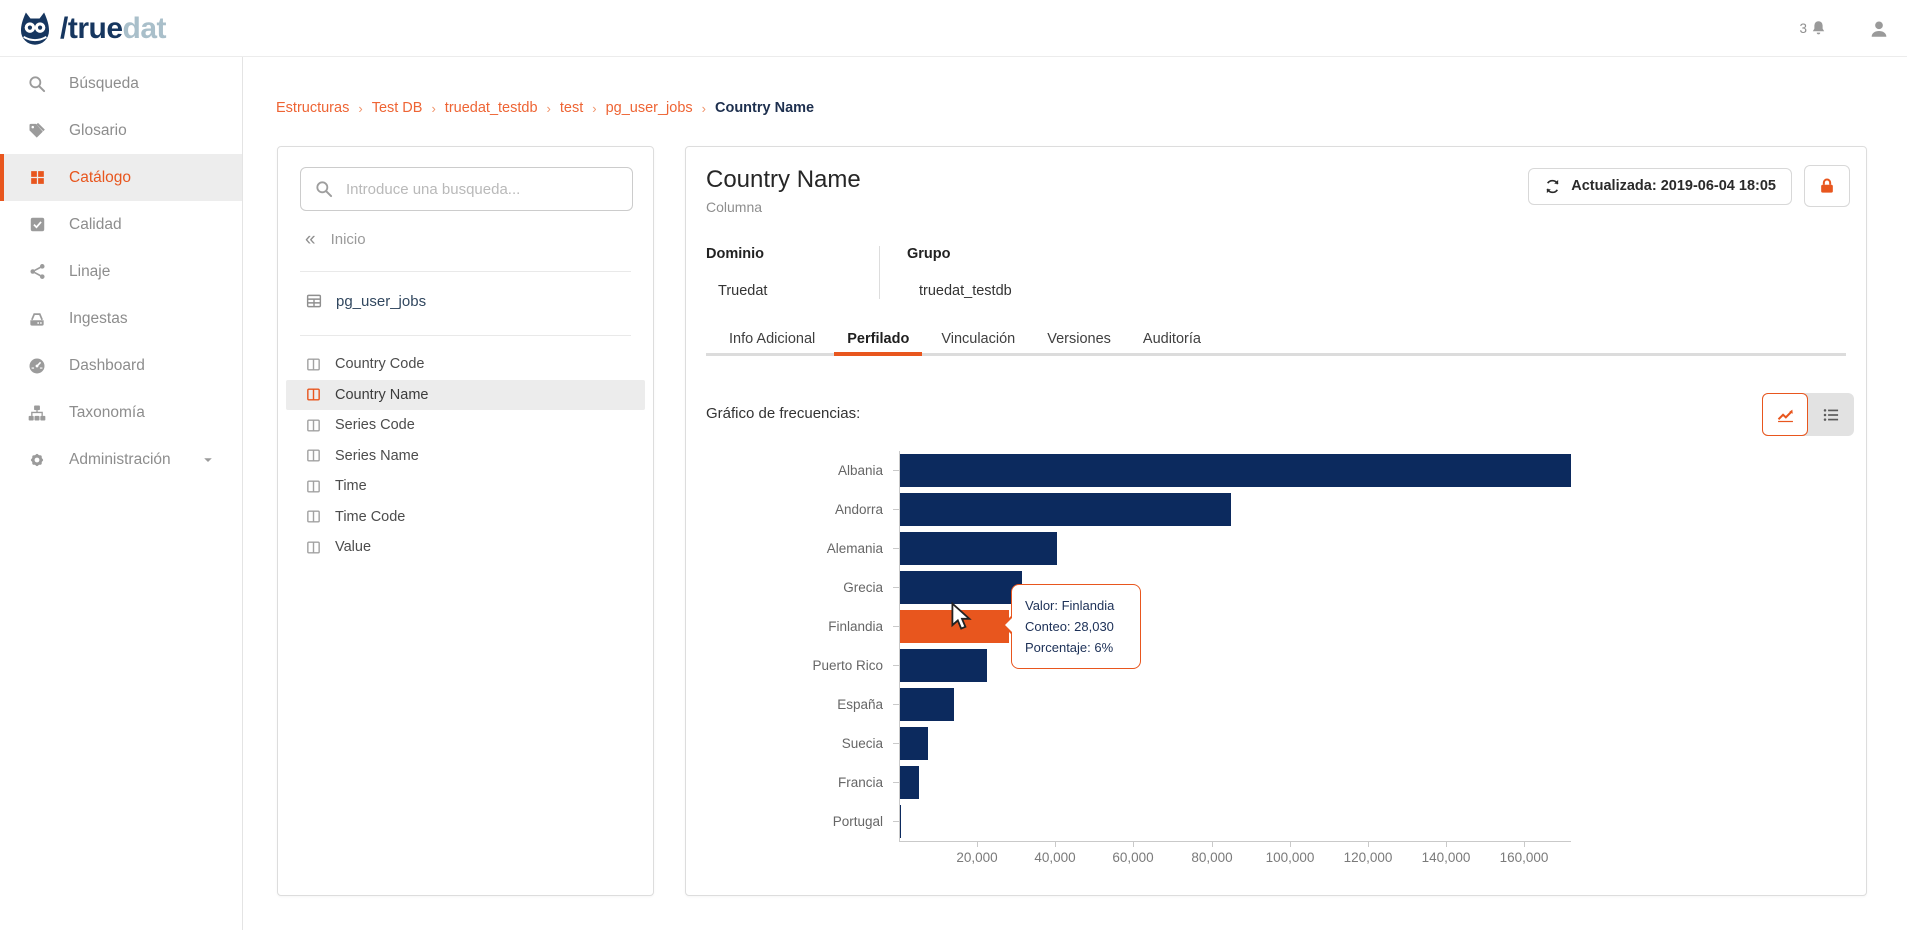  Describe the element at coordinates (121, 271) in the screenshot. I see `sidebar-item-linaje: Linaje` at that location.